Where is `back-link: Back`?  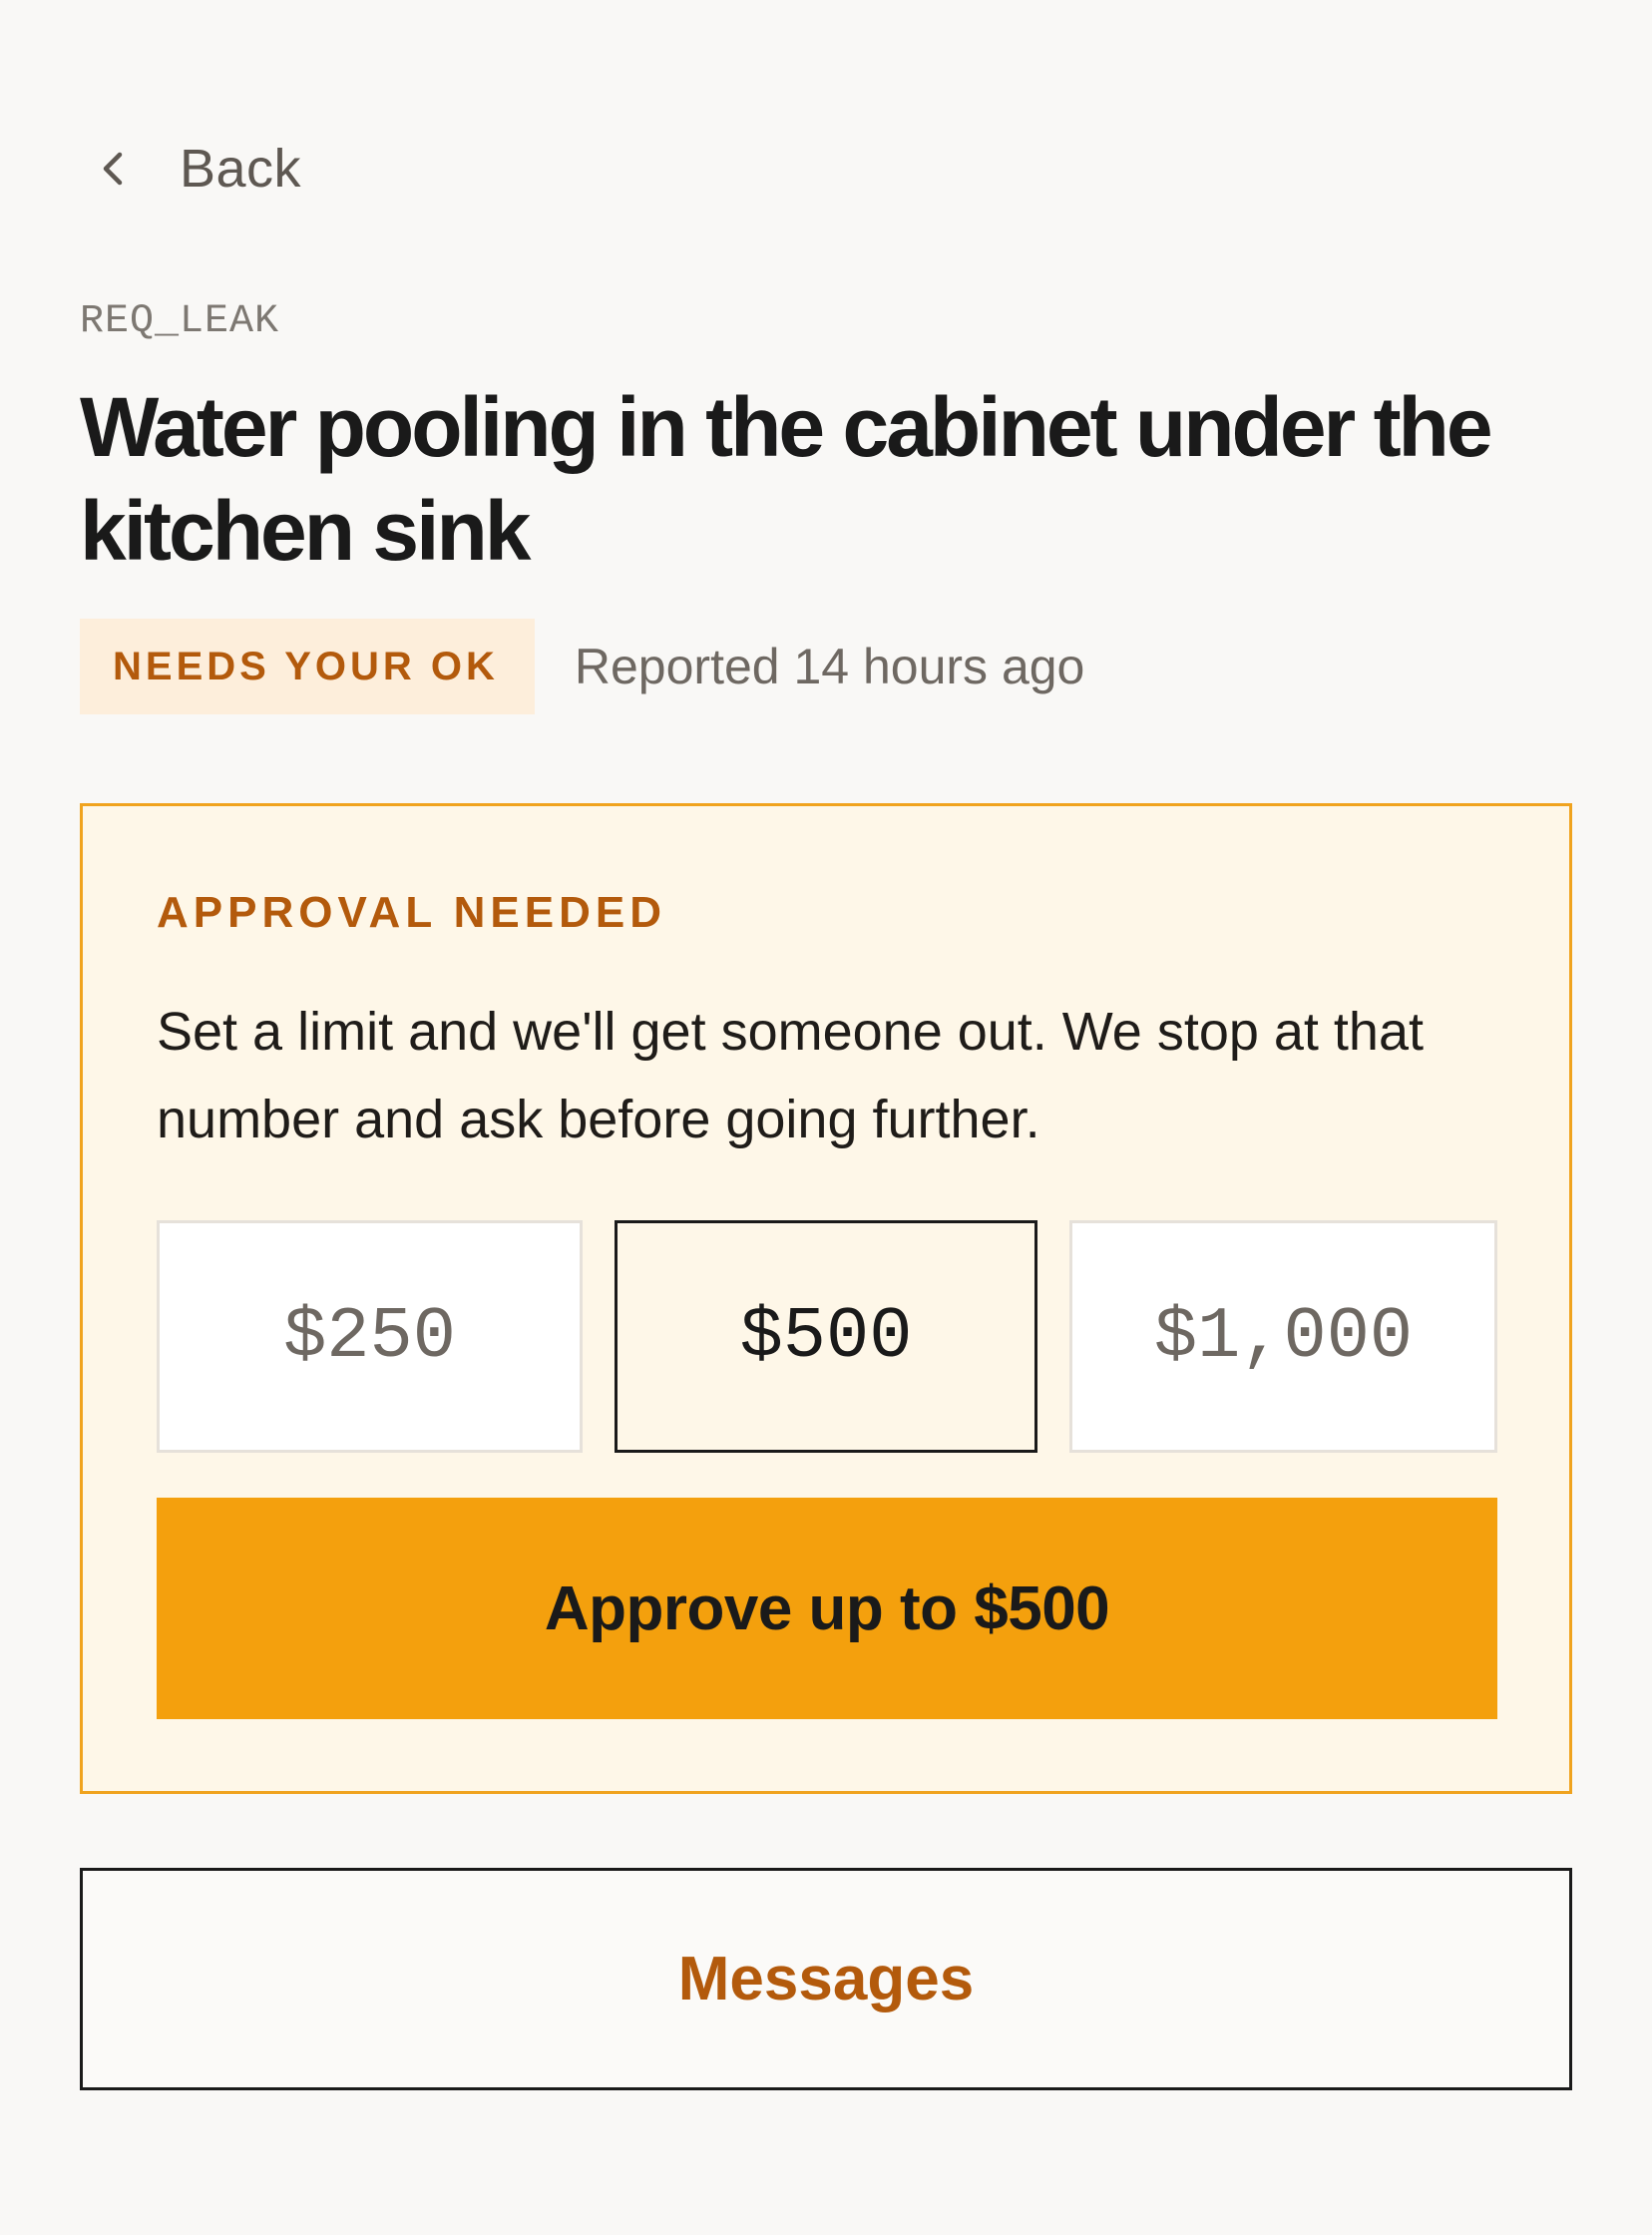 back-link: Back is located at coordinates (197, 169).